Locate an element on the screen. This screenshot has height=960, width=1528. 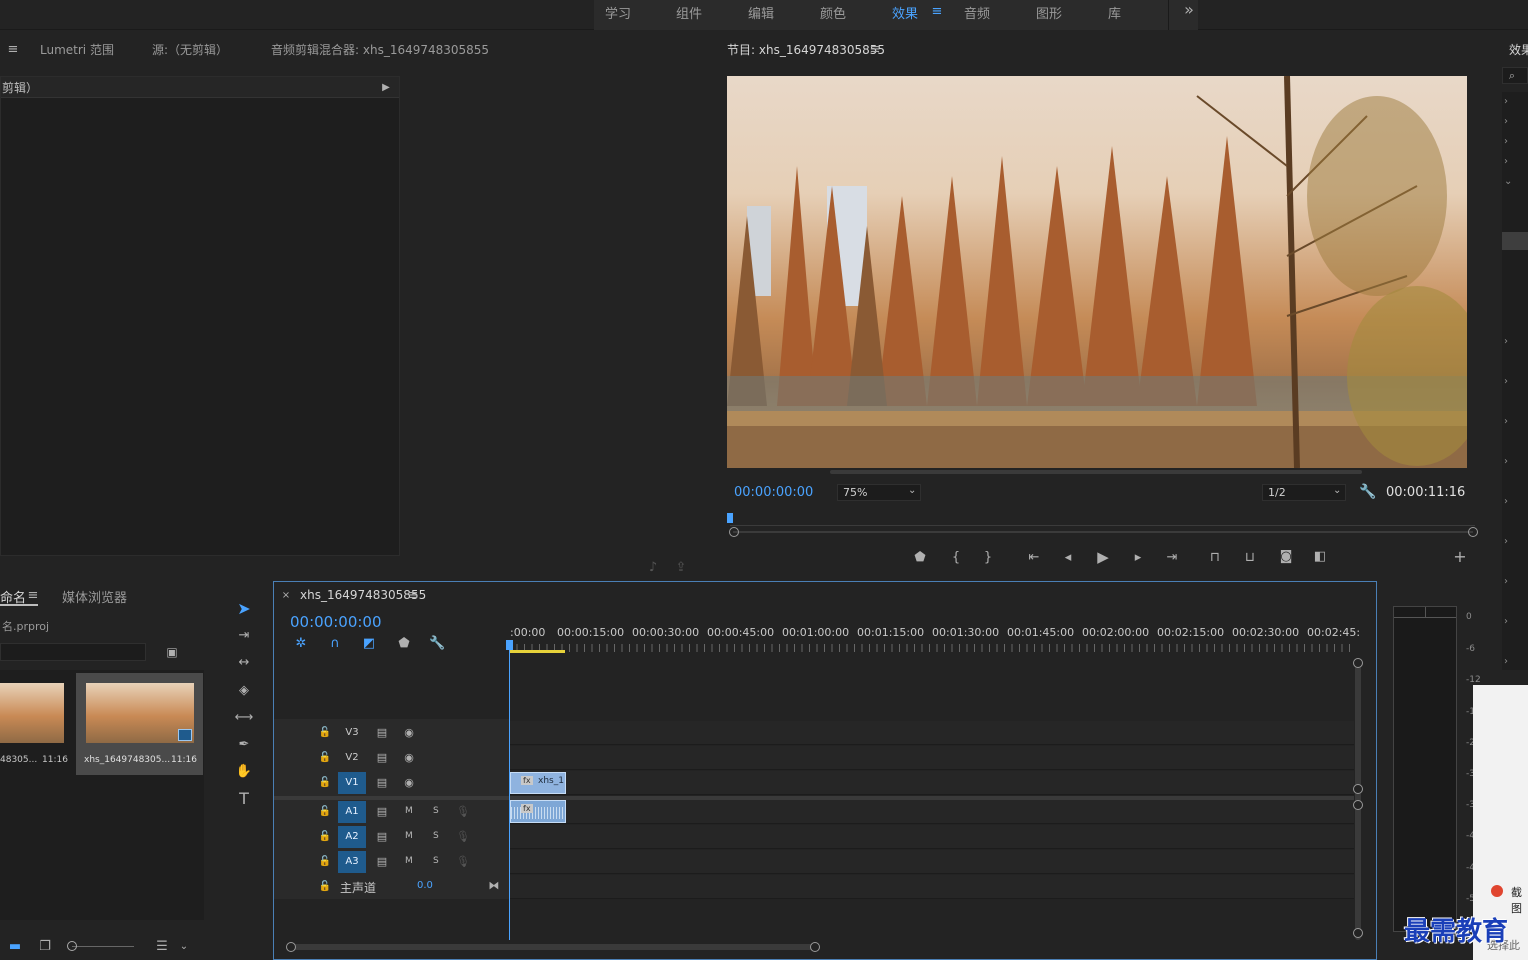
sort-chevron-icon: ⌄ is located at coordinates (184, 947).